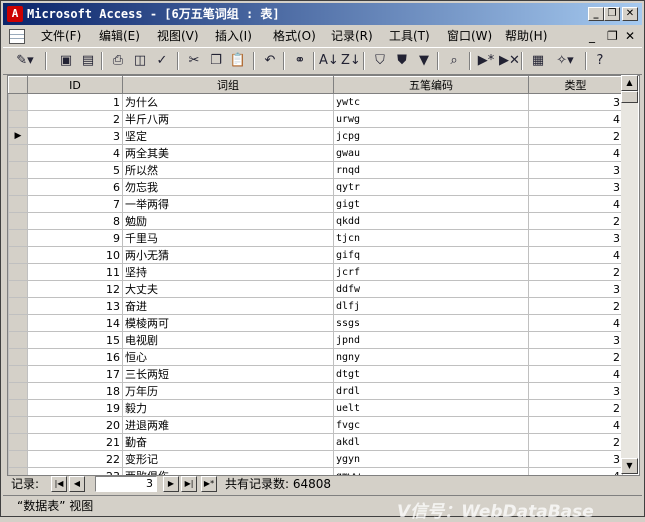 This screenshot has width=645, height=522. I want to click on table-row: 16 恒心 ngny 2, so click(315, 357).